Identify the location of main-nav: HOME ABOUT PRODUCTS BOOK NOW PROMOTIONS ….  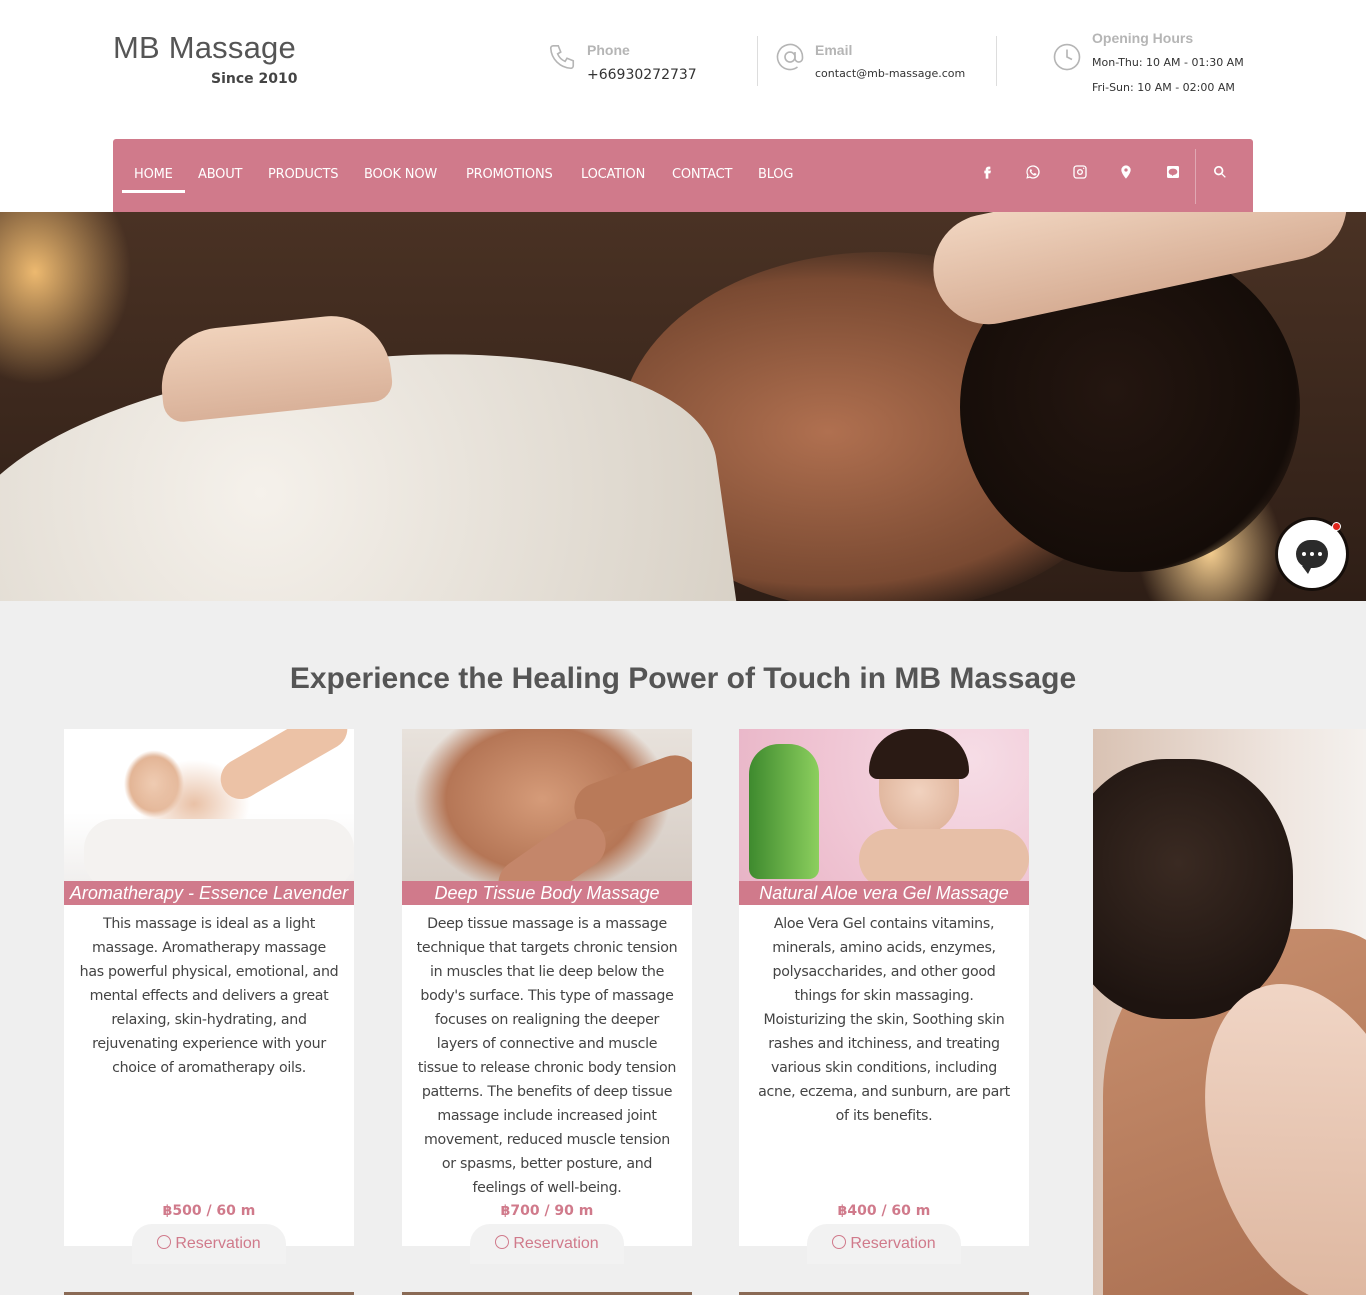
(683, 175).